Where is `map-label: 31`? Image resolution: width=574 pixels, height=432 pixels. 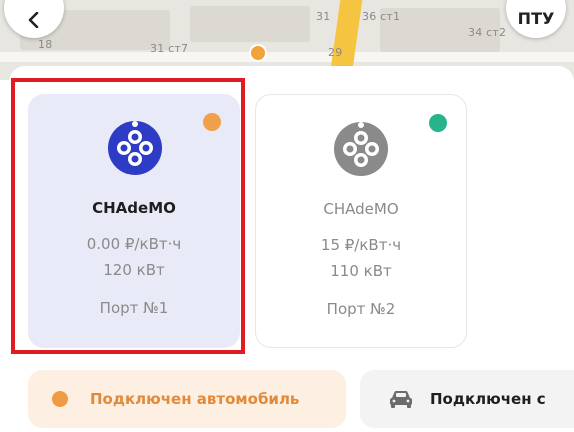
map-label: 31 is located at coordinates (323, 16).